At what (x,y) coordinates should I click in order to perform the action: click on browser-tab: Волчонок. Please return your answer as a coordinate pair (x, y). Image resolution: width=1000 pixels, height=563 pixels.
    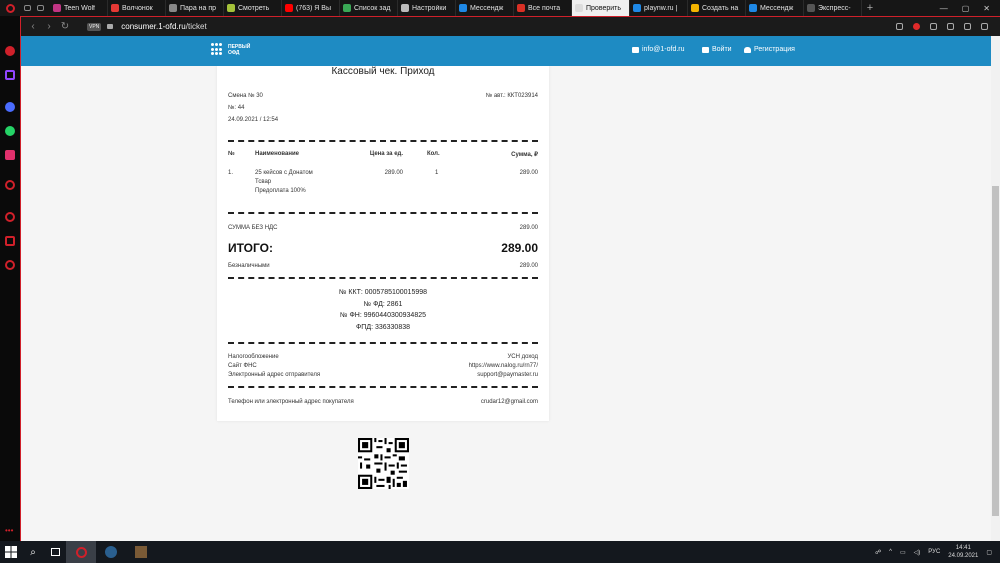
    Looking at the image, I should click on (137, 8).